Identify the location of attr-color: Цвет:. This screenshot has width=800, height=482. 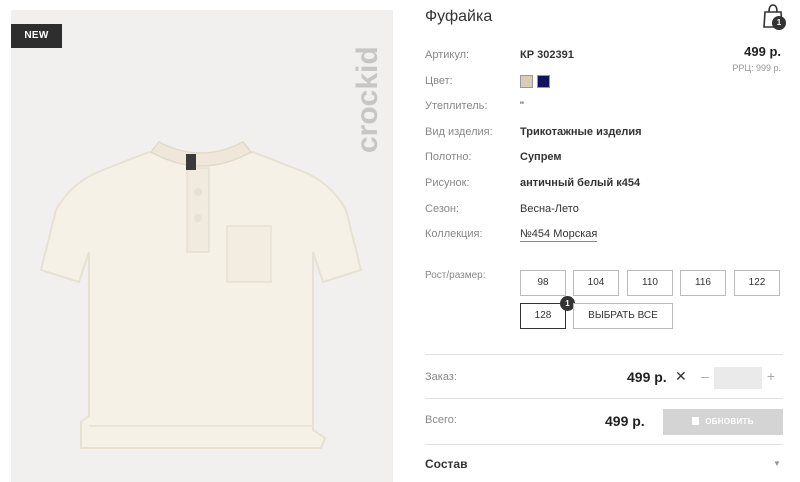
(605, 82).